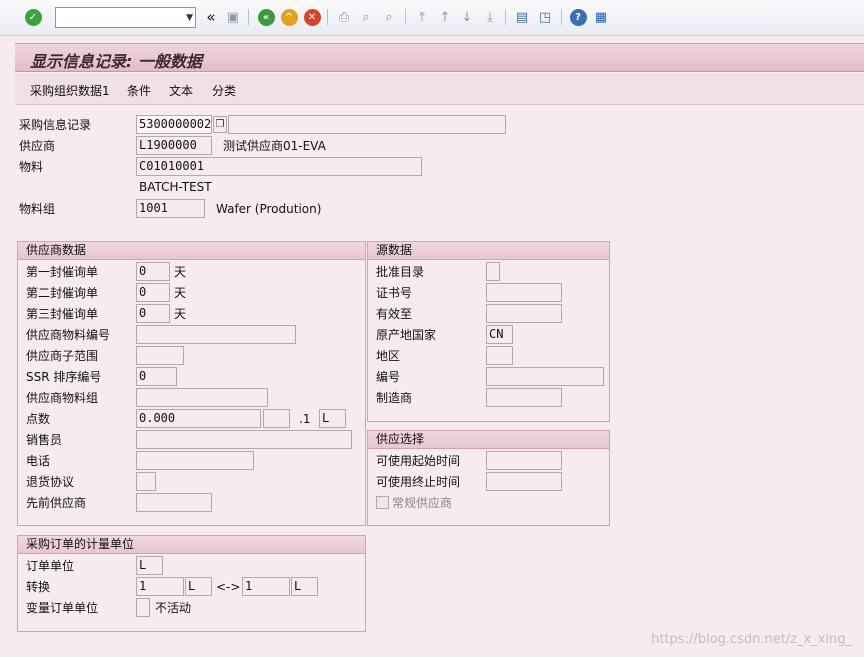 The width and height of the screenshot is (864, 657). I want to click on application-toolbar: 采购组织数据1 条件 文本 分类, so click(439, 89).